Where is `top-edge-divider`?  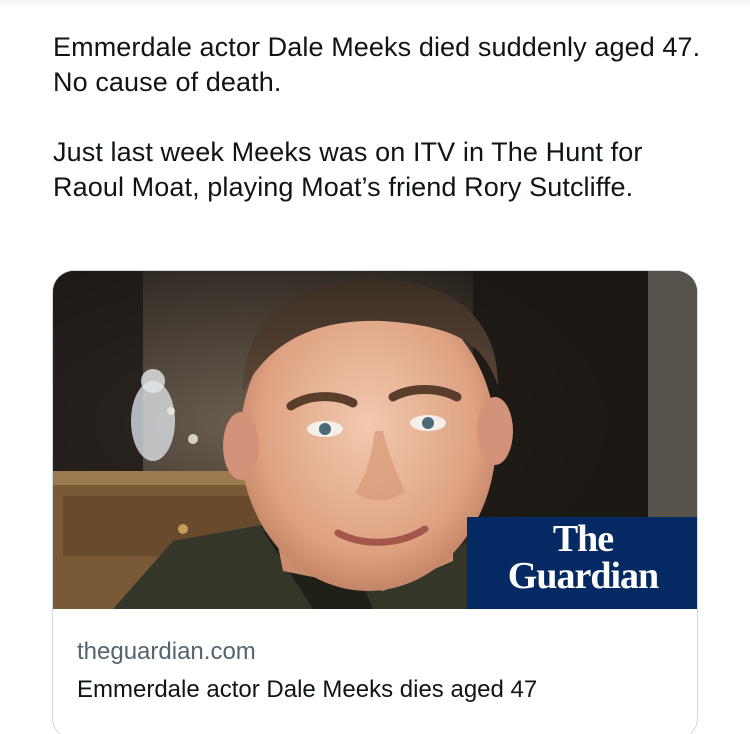 top-edge-divider is located at coordinates (375, 4).